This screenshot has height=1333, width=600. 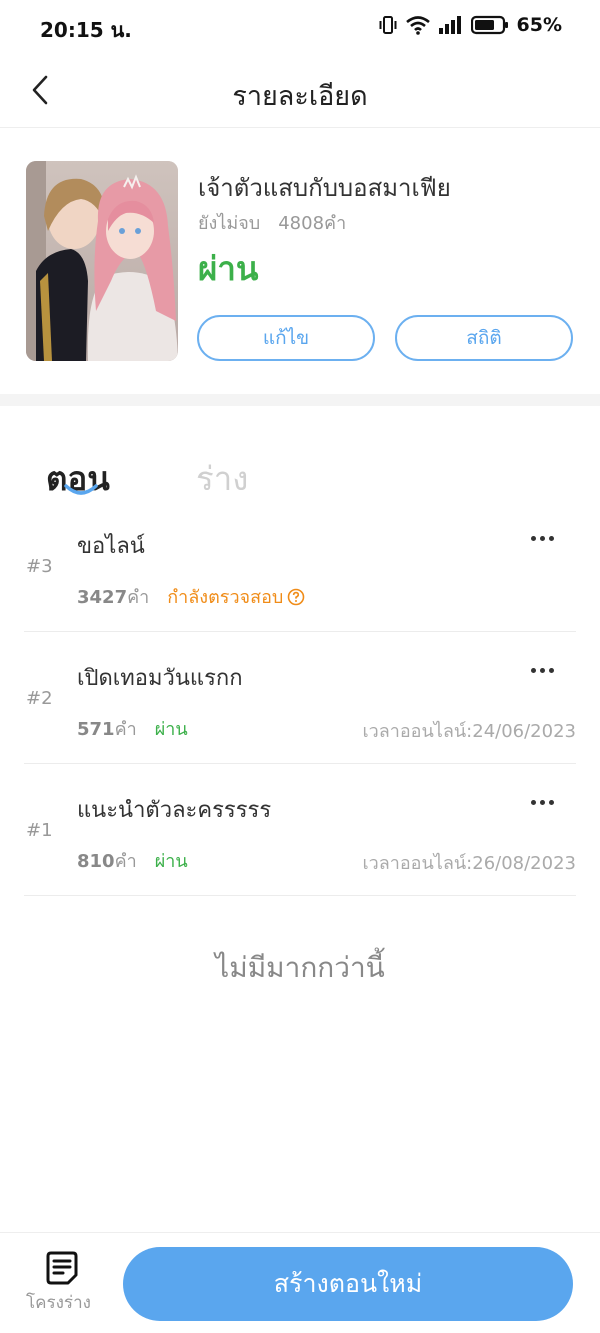 I want to click on edit-button: แก้ไข, so click(x=286, y=338).